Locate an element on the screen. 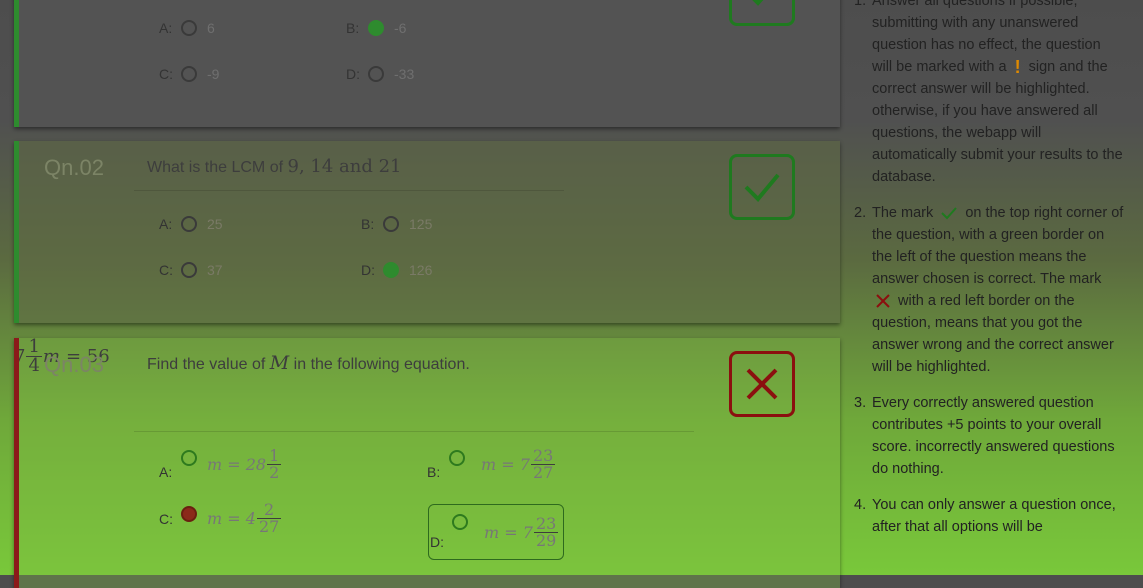 This screenshot has height=588, width=1143. rule-number: 4. is located at coordinates (860, 505).